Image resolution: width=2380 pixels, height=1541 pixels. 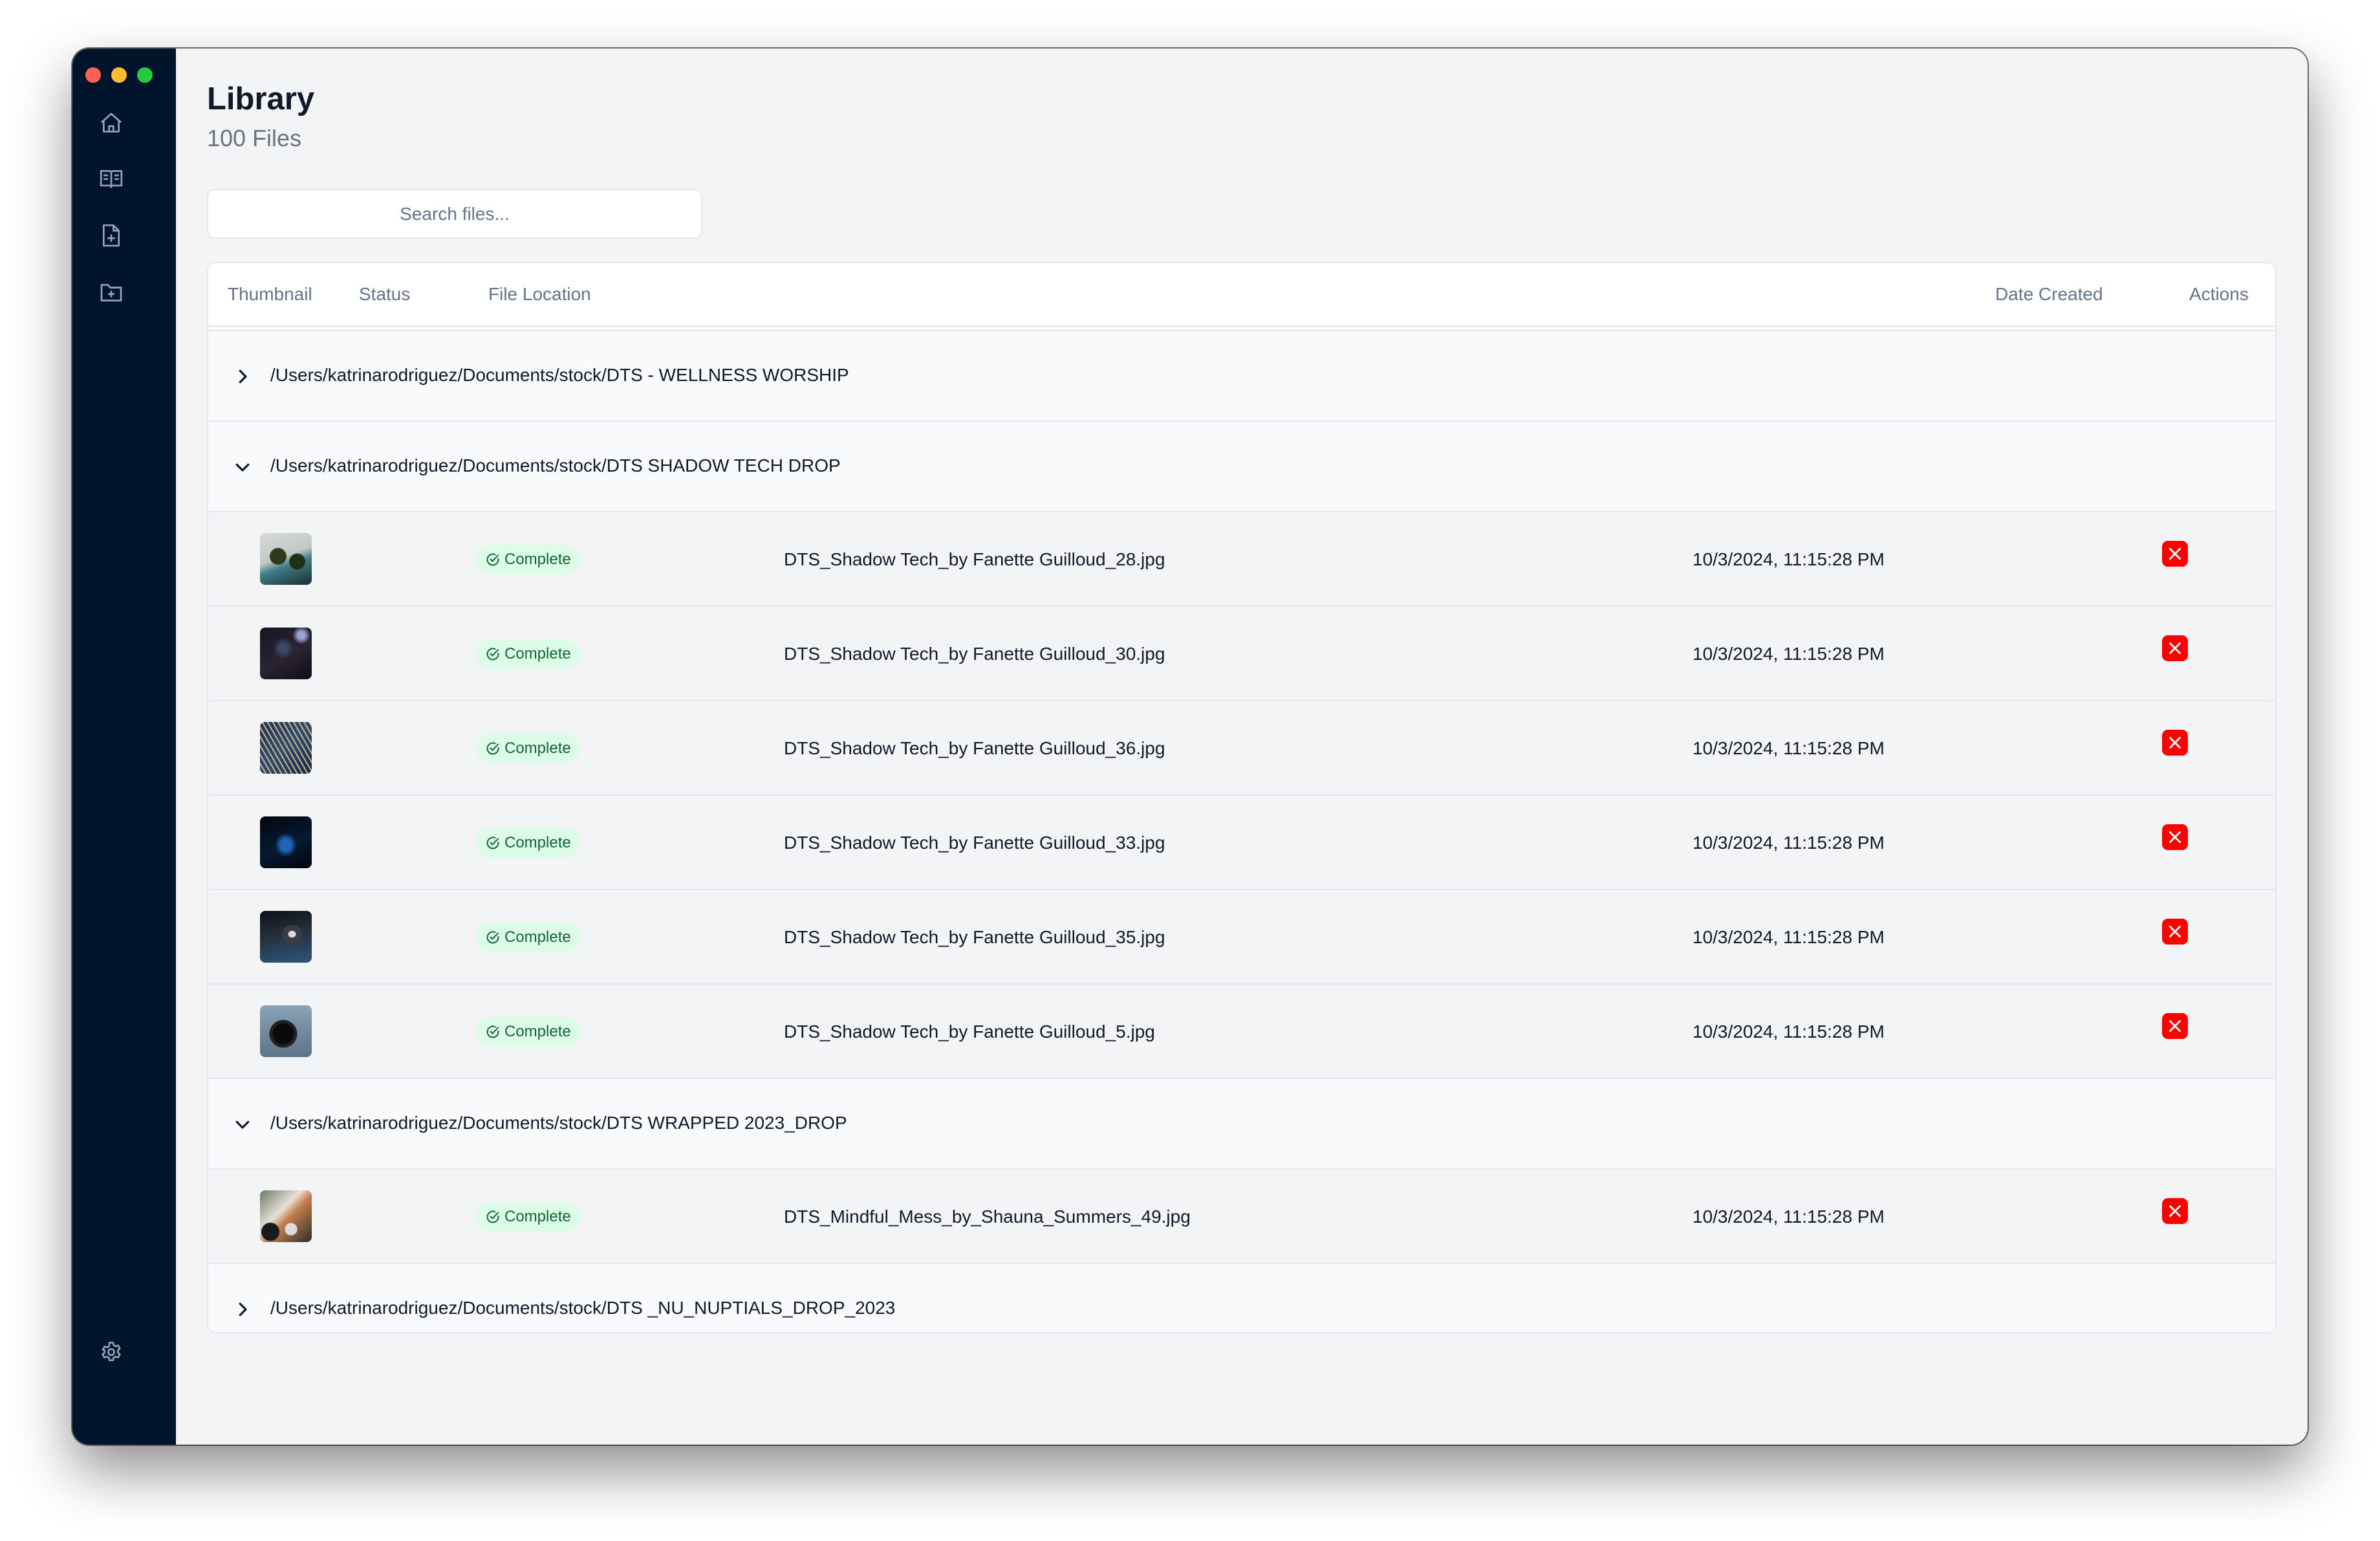 What do you see at coordinates (261, 99) in the screenshot?
I see `page-title: Library` at bounding box center [261, 99].